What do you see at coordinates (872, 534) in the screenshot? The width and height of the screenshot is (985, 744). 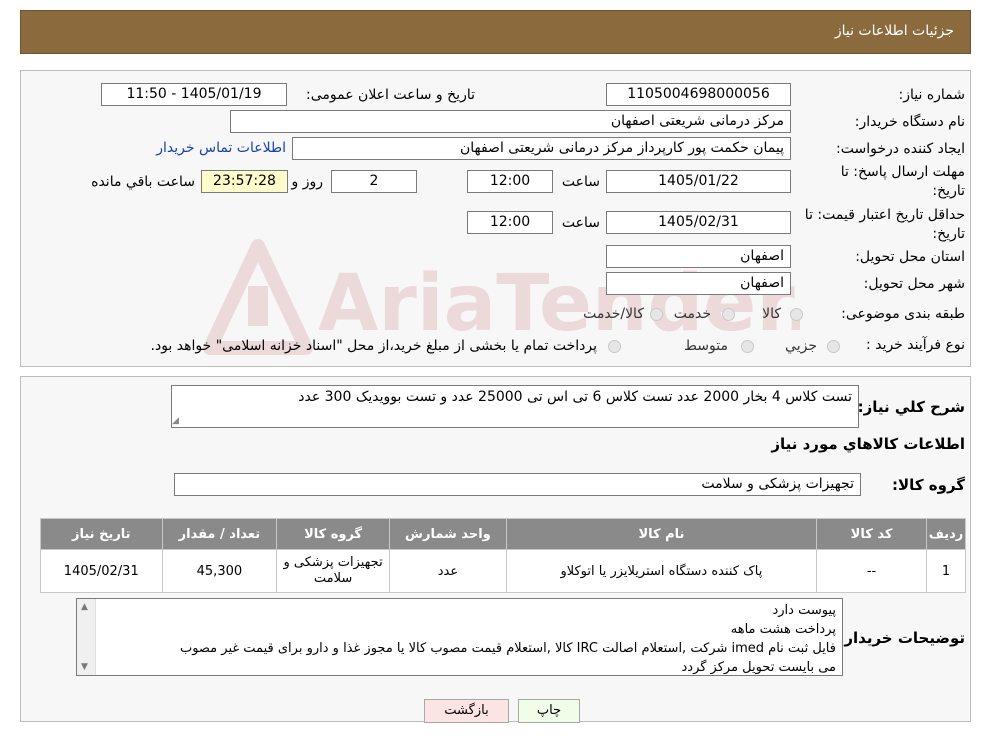 I see `col-code: کد کالا` at bounding box center [872, 534].